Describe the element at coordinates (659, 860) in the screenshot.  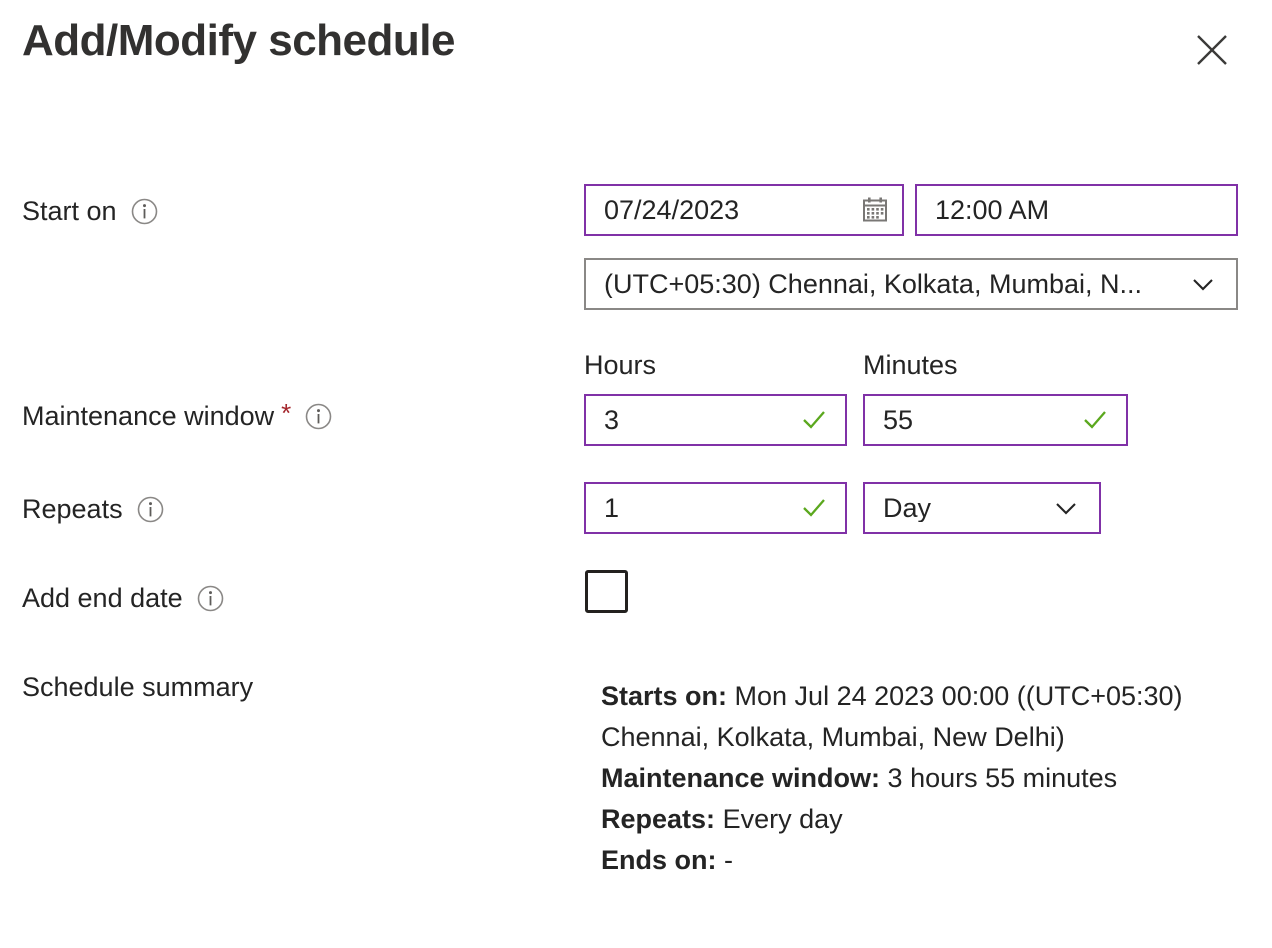
I see `summary-key: Ends on:` at that location.